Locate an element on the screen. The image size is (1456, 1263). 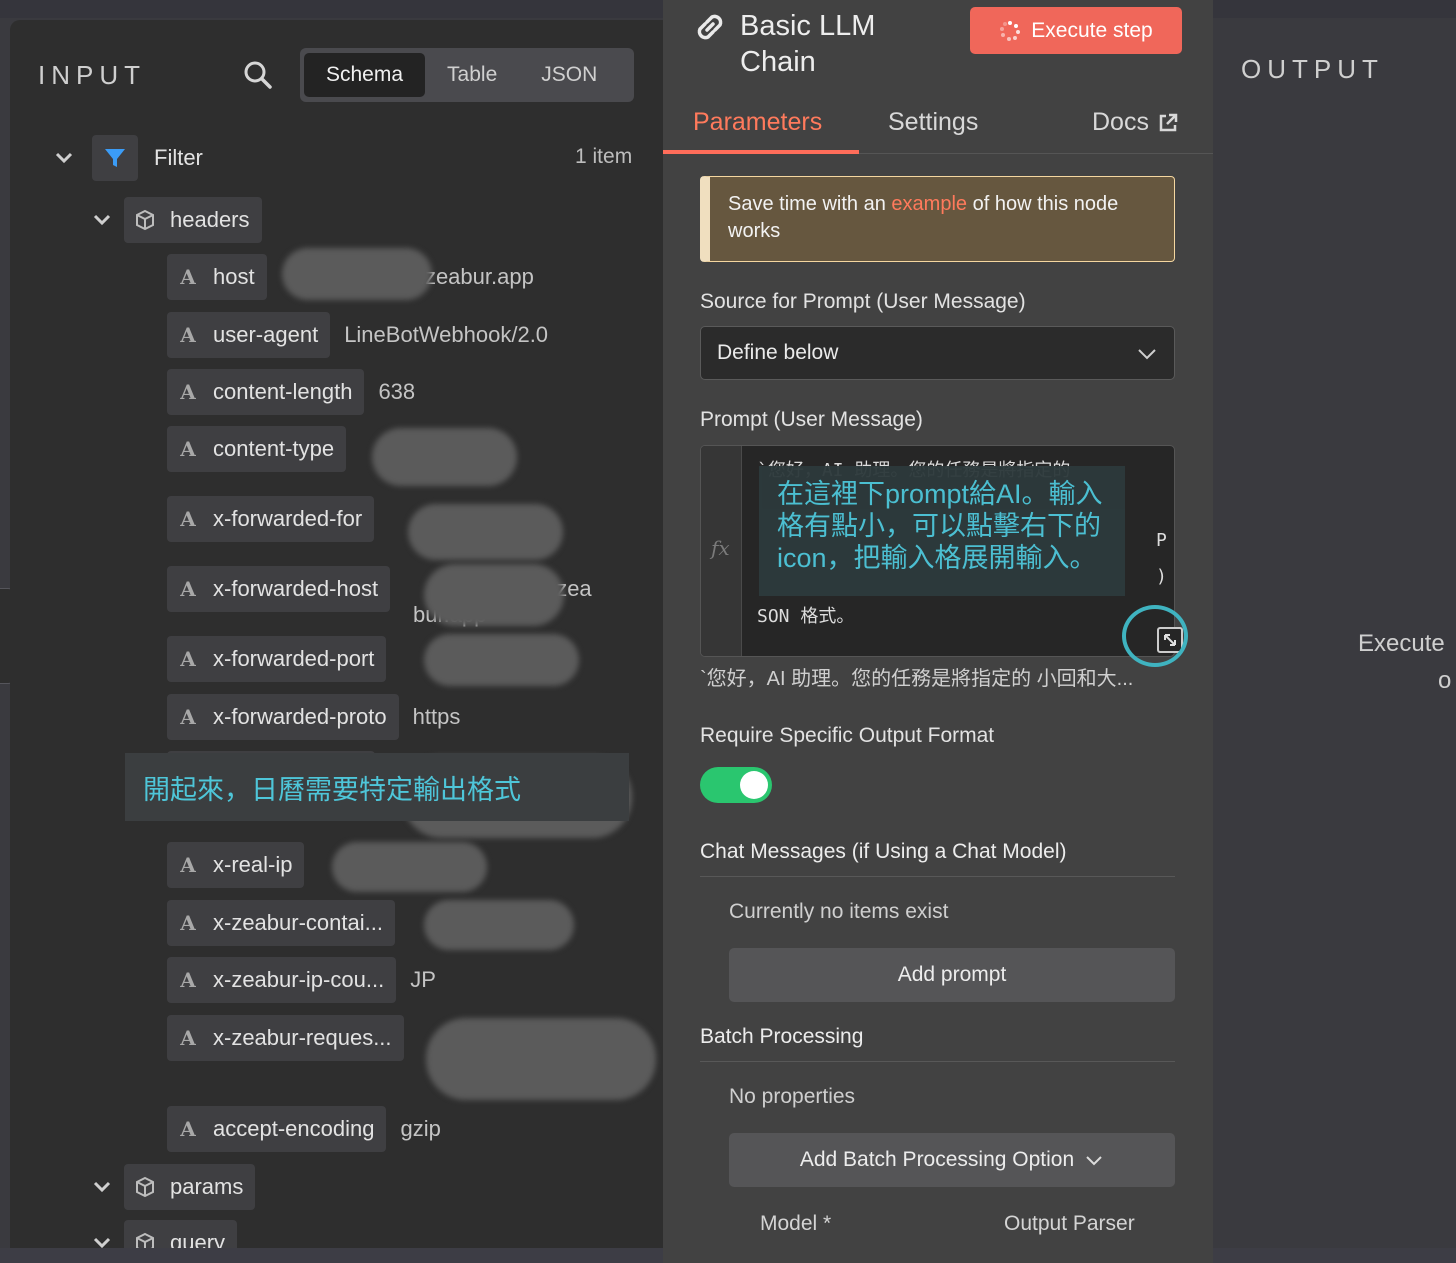
group-label: query is located at coordinates (198, 1239).